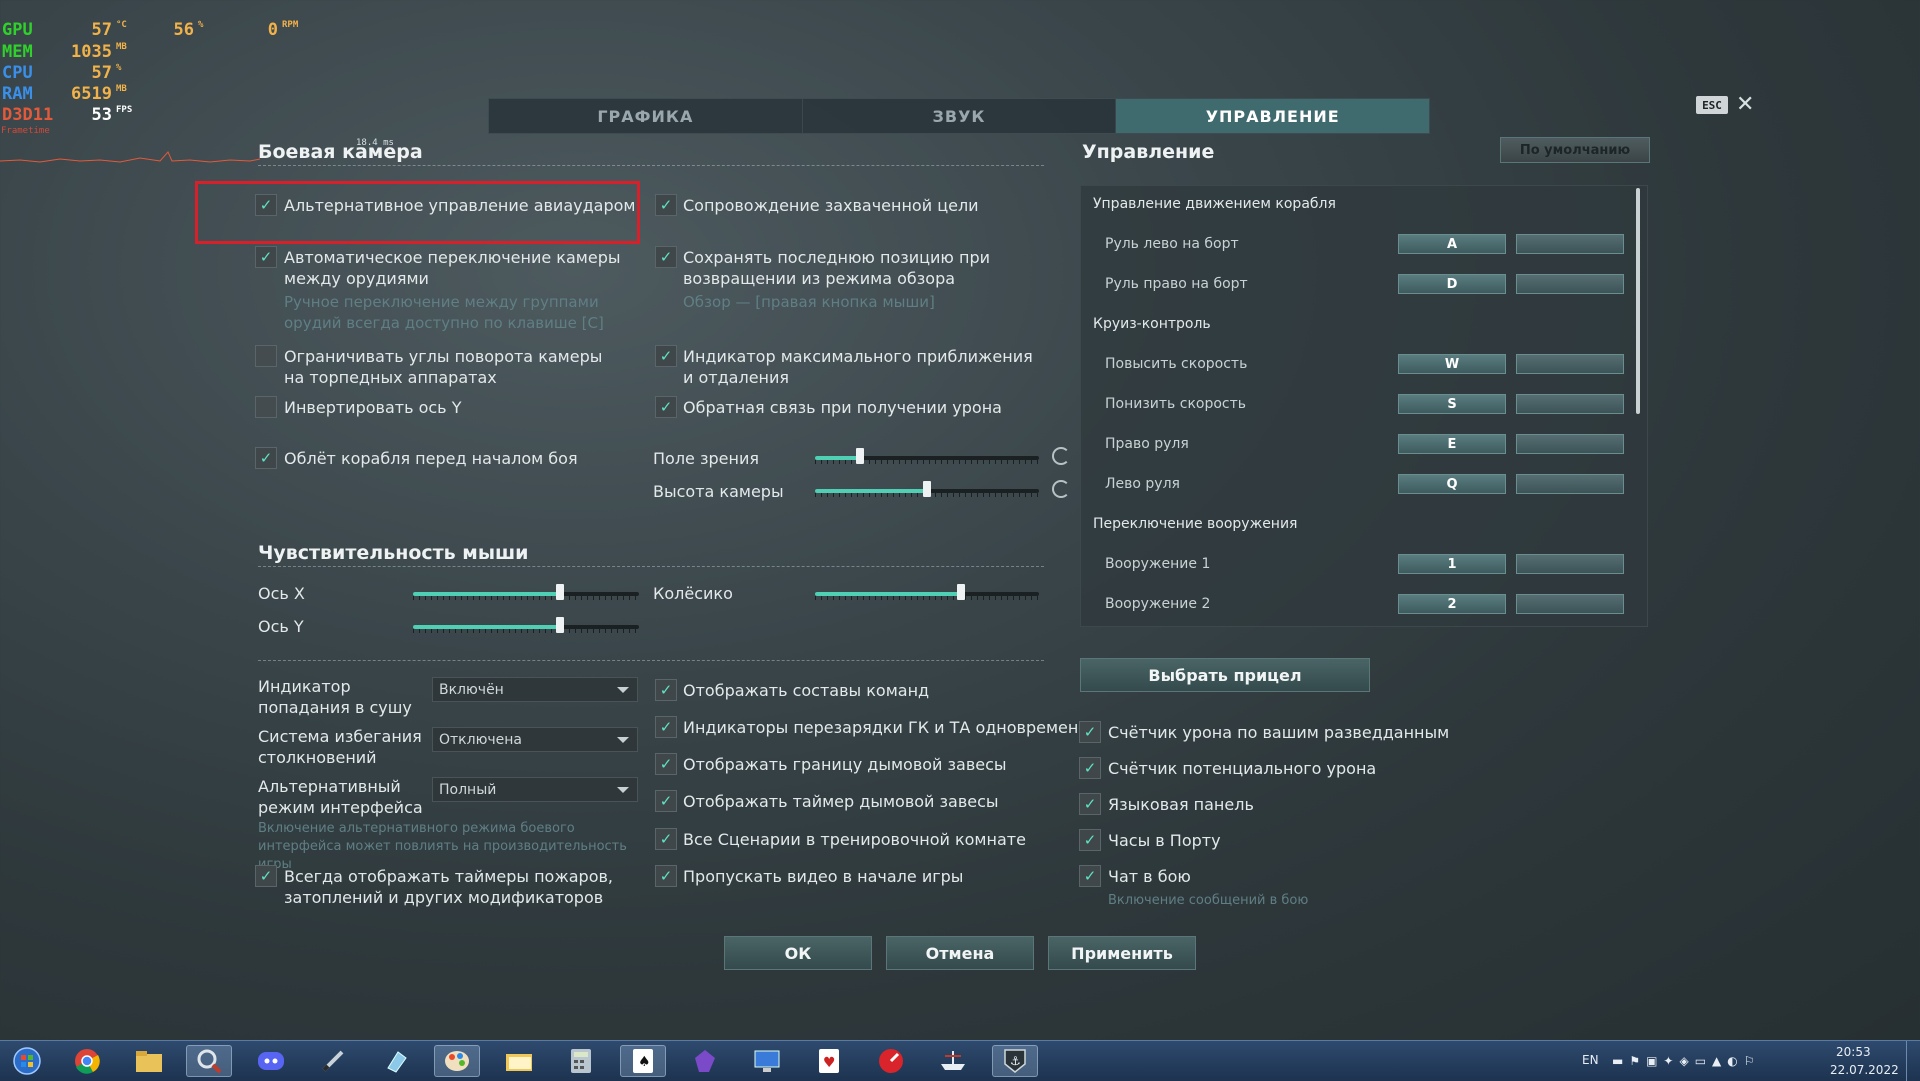 Image resolution: width=1920 pixels, height=1081 pixels. What do you see at coordinates (526, 592) in the screenshot?
I see `slider-mouse-x` at bounding box center [526, 592].